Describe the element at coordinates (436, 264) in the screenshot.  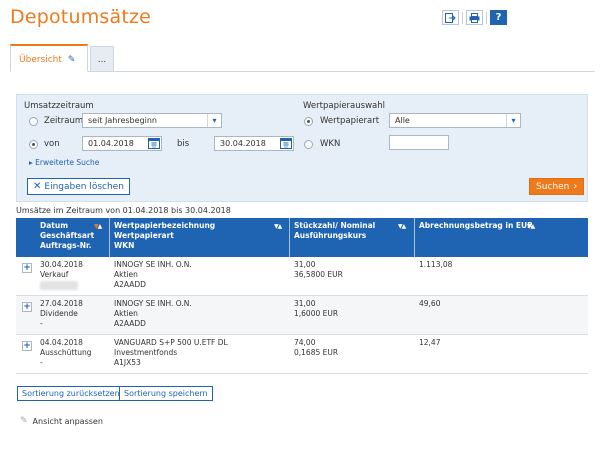
I see `cell-betrag: 1.113,08` at that location.